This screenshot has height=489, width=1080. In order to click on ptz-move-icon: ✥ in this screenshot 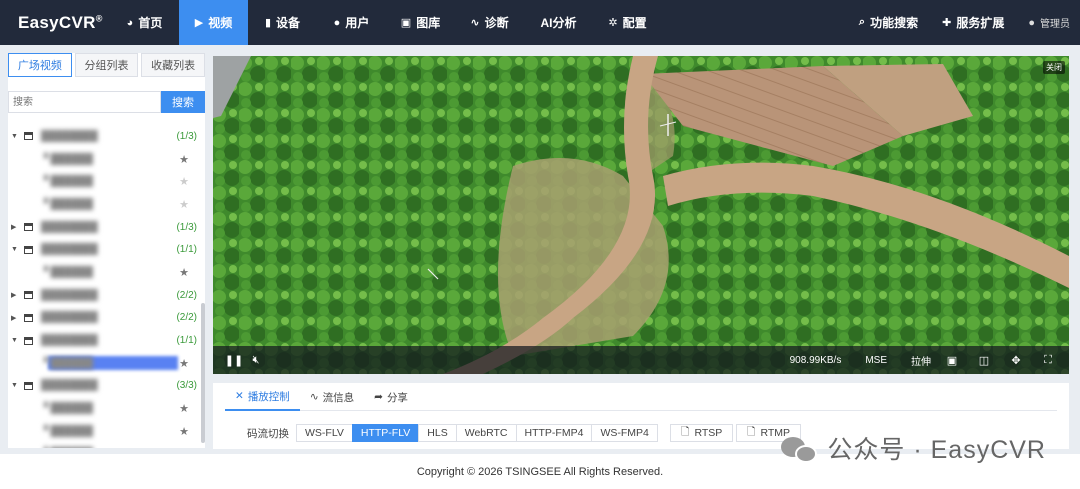, I will do `click(1016, 360)`.